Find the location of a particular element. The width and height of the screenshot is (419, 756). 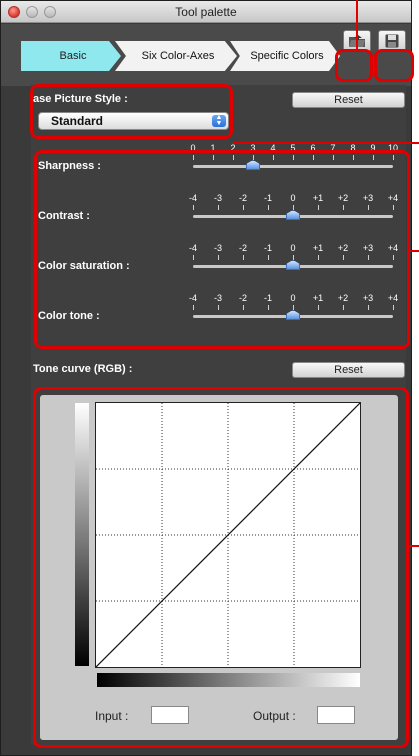

tab-specific-colors: Specific Colors is located at coordinates (285, 56).